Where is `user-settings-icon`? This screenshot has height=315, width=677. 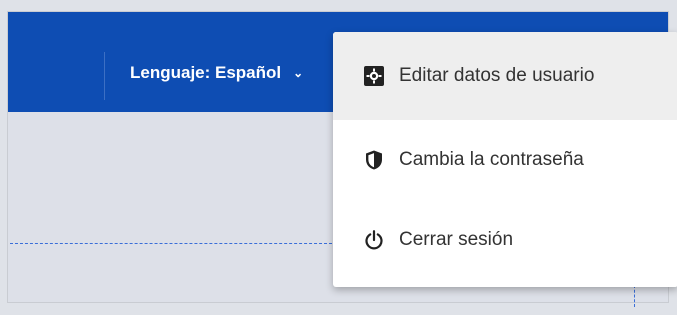 user-settings-icon is located at coordinates (374, 76).